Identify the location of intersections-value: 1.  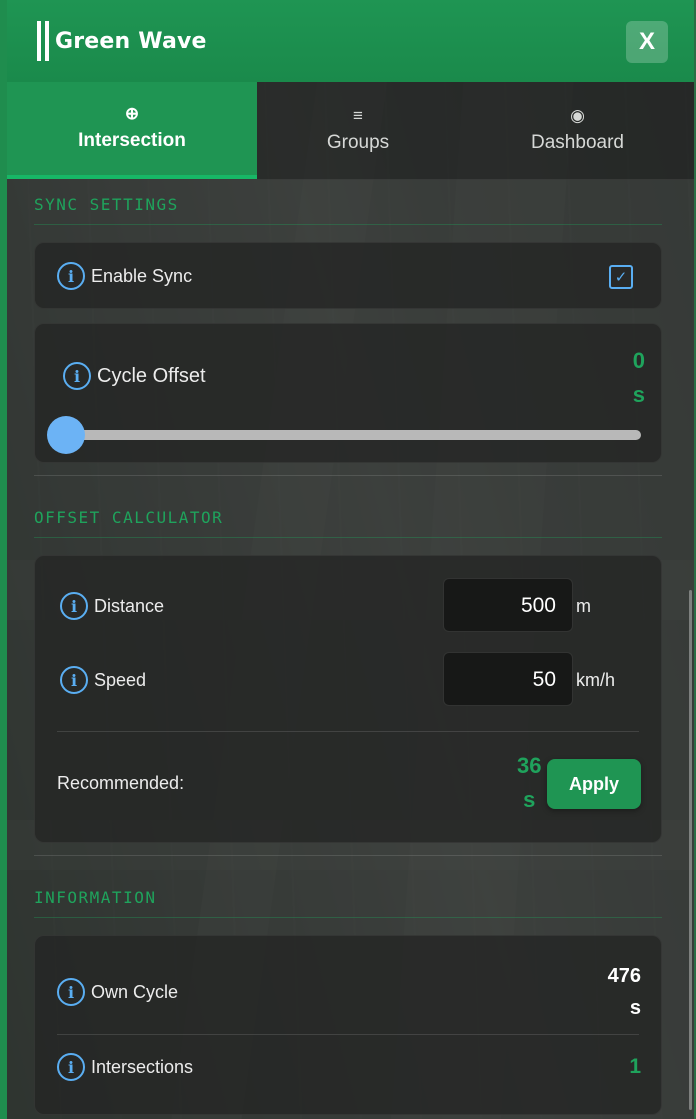
(635, 1066).